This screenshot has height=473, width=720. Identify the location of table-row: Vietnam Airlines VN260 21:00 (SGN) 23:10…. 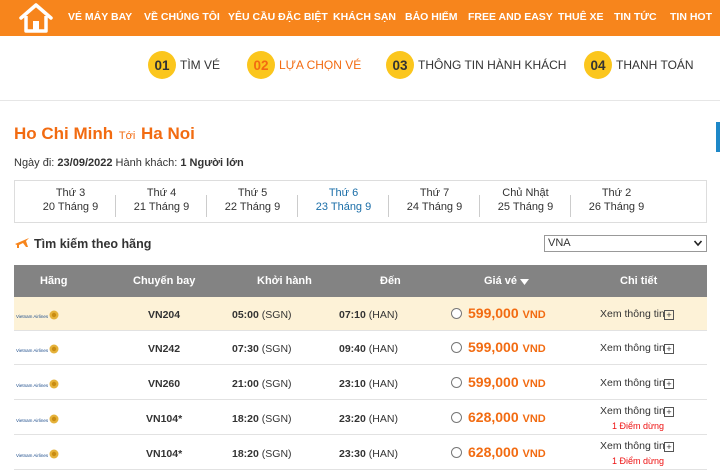
(360, 383).